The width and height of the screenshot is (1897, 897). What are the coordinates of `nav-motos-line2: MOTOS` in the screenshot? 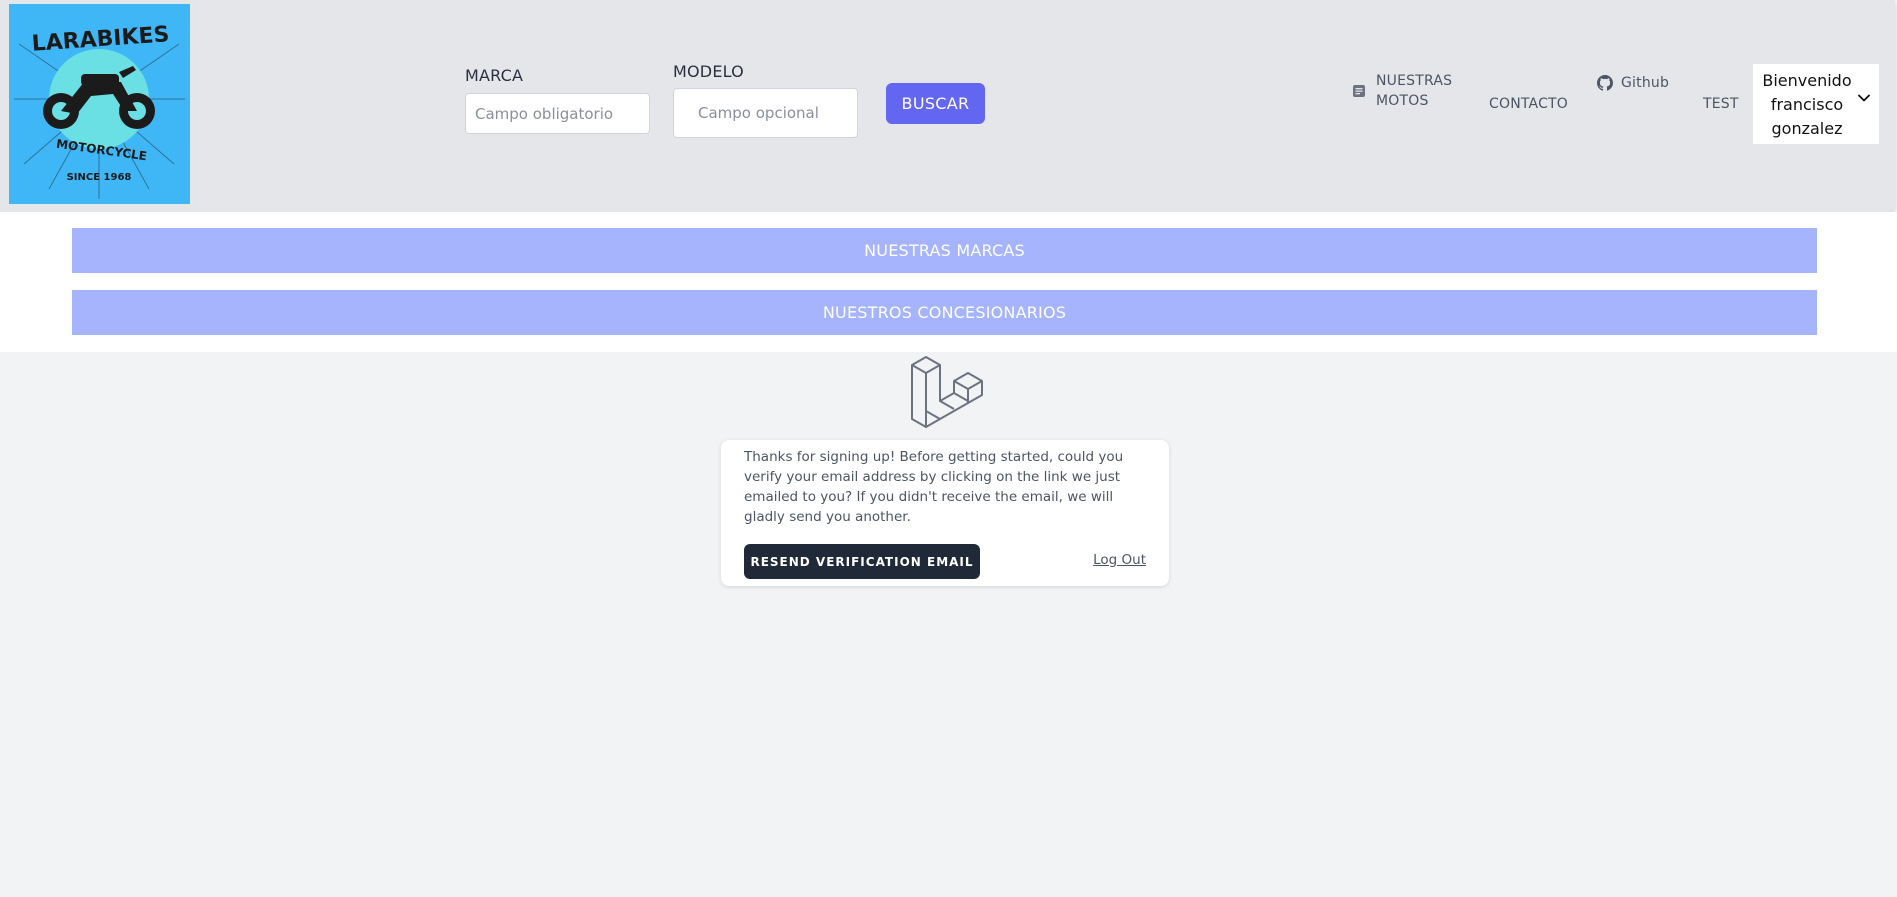 It's located at (1402, 101).